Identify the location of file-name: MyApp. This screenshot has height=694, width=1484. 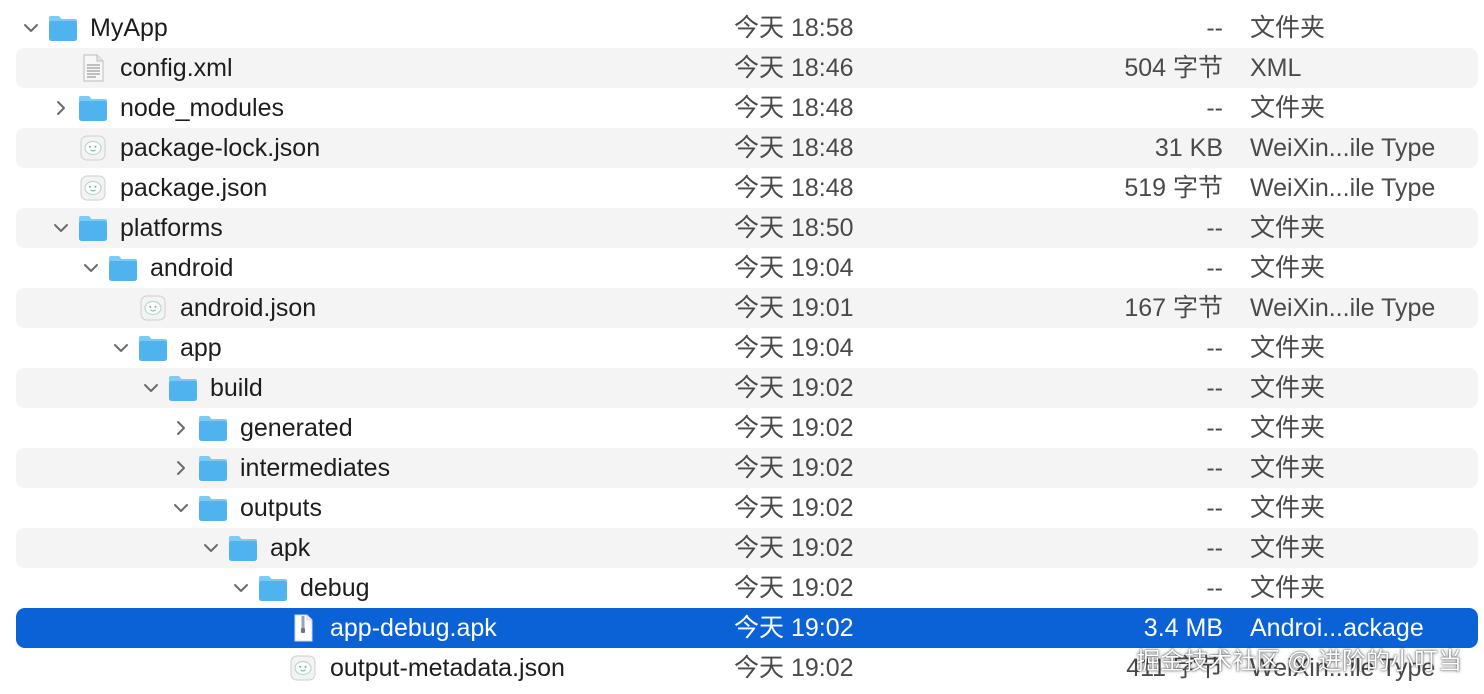
(129, 28).